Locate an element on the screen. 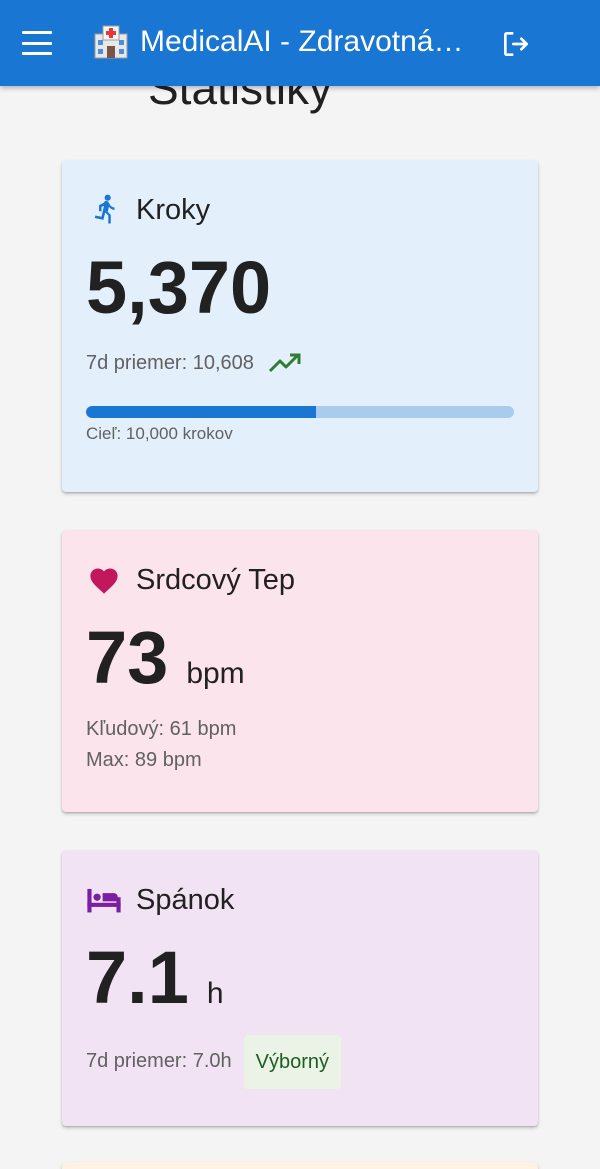 The height and width of the screenshot is (1169, 600). heart-max-label: Max: 89 bpm is located at coordinates (144, 760).